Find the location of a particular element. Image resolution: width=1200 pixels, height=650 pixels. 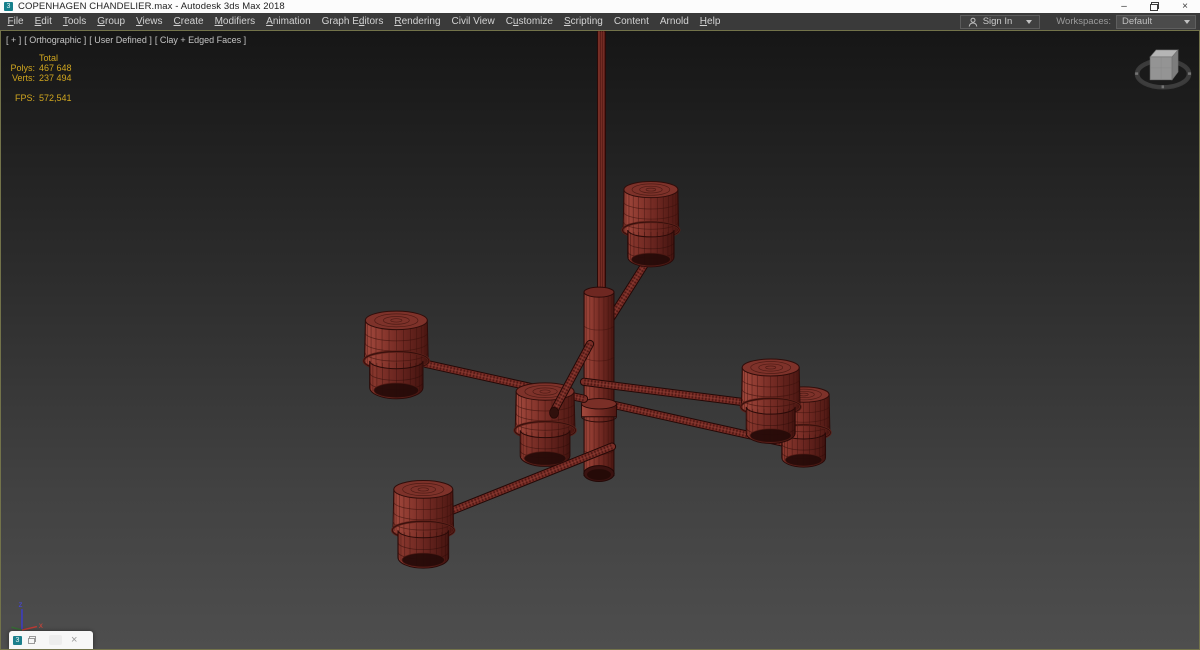

menu-rendering: Rendering is located at coordinates (417, 21).